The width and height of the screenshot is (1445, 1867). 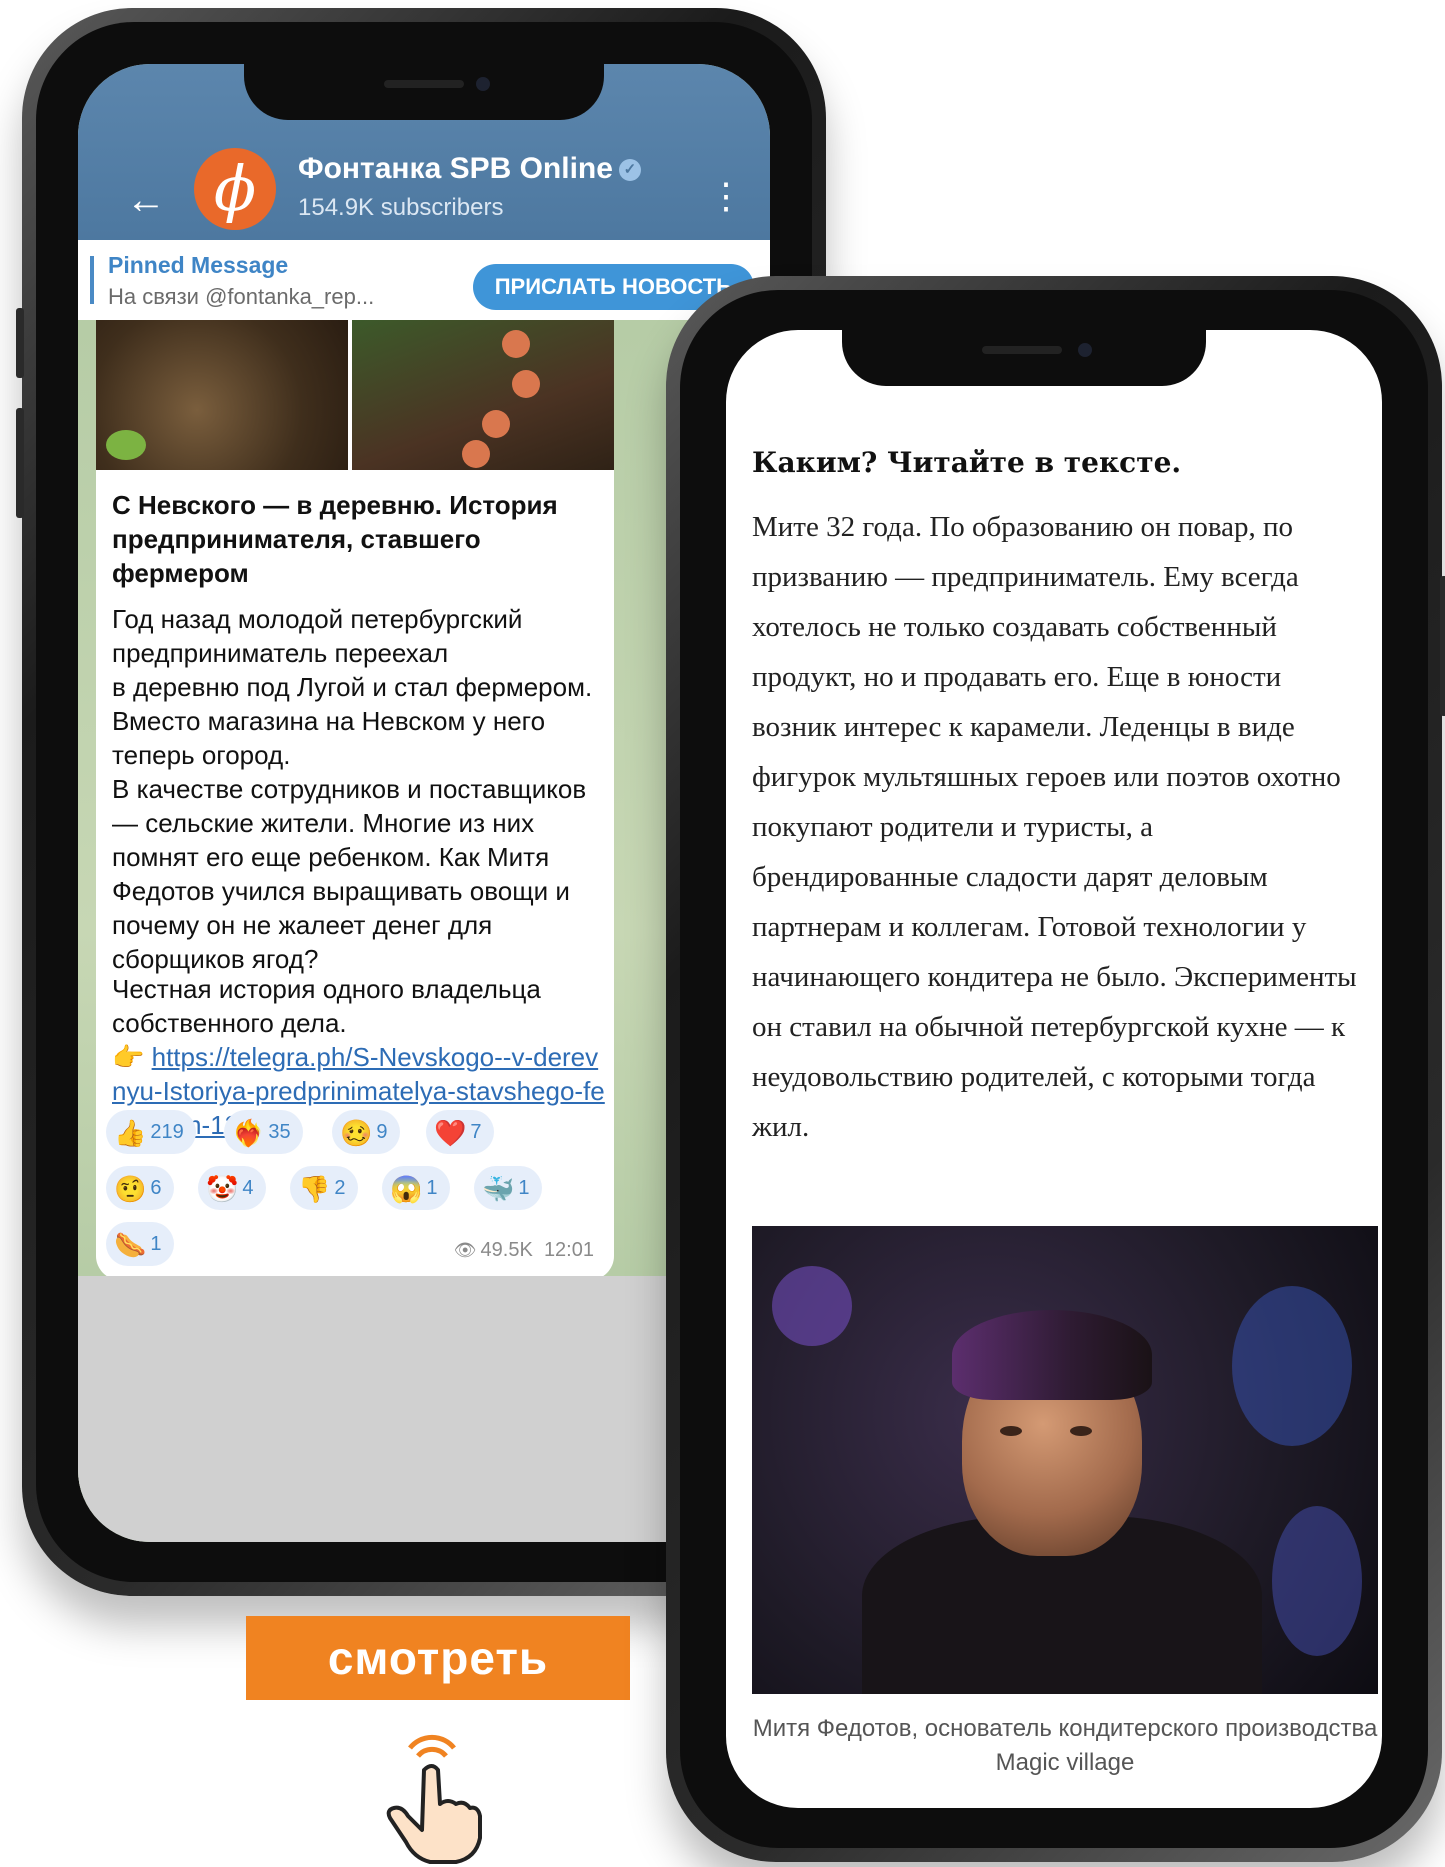 What do you see at coordinates (401, 207) in the screenshot?
I see `subscriber-count: 154.9K subscribers` at bounding box center [401, 207].